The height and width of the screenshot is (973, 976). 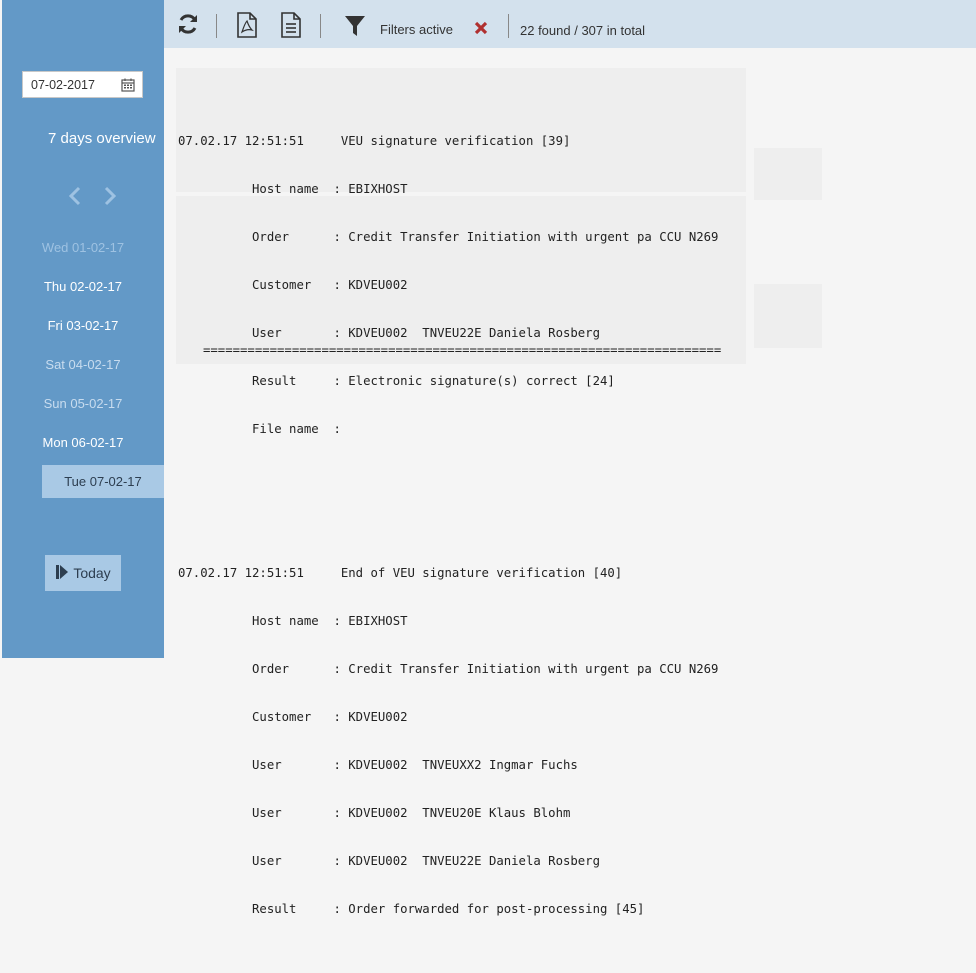 I want to click on today-button: Today, so click(x=83, y=573).